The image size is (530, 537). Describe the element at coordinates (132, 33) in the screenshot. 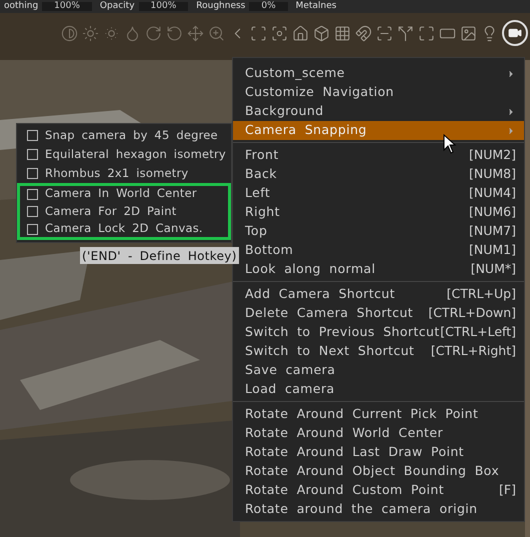

I see `drop-icon` at that location.